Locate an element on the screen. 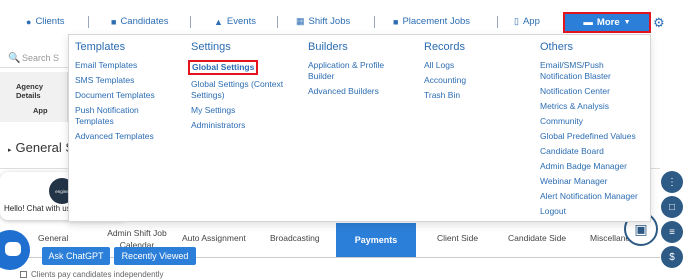  menu-heading-others: Others is located at coordinates (557, 47).